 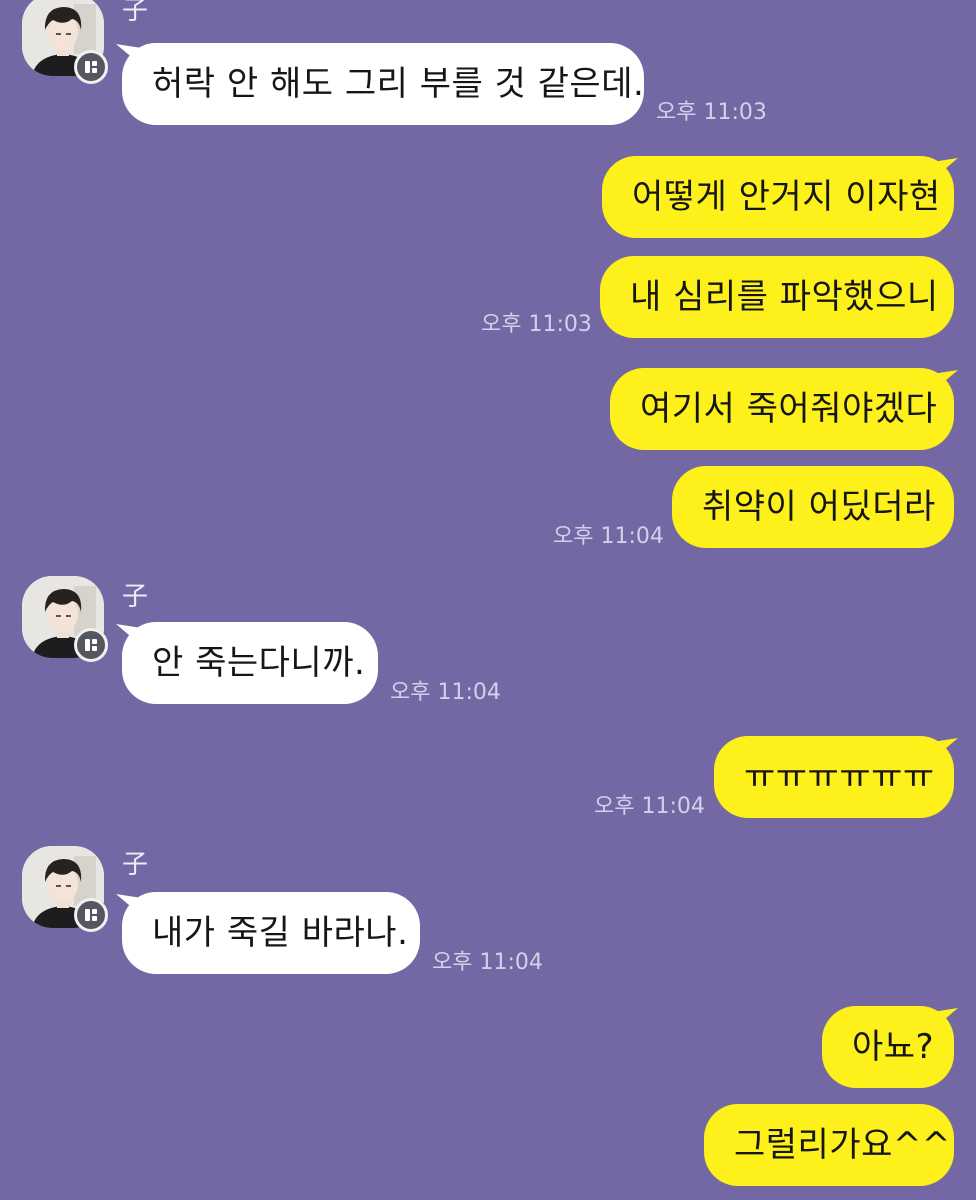 I want to click on message-bubble: 안 죽는다니까., so click(x=250, y=663).